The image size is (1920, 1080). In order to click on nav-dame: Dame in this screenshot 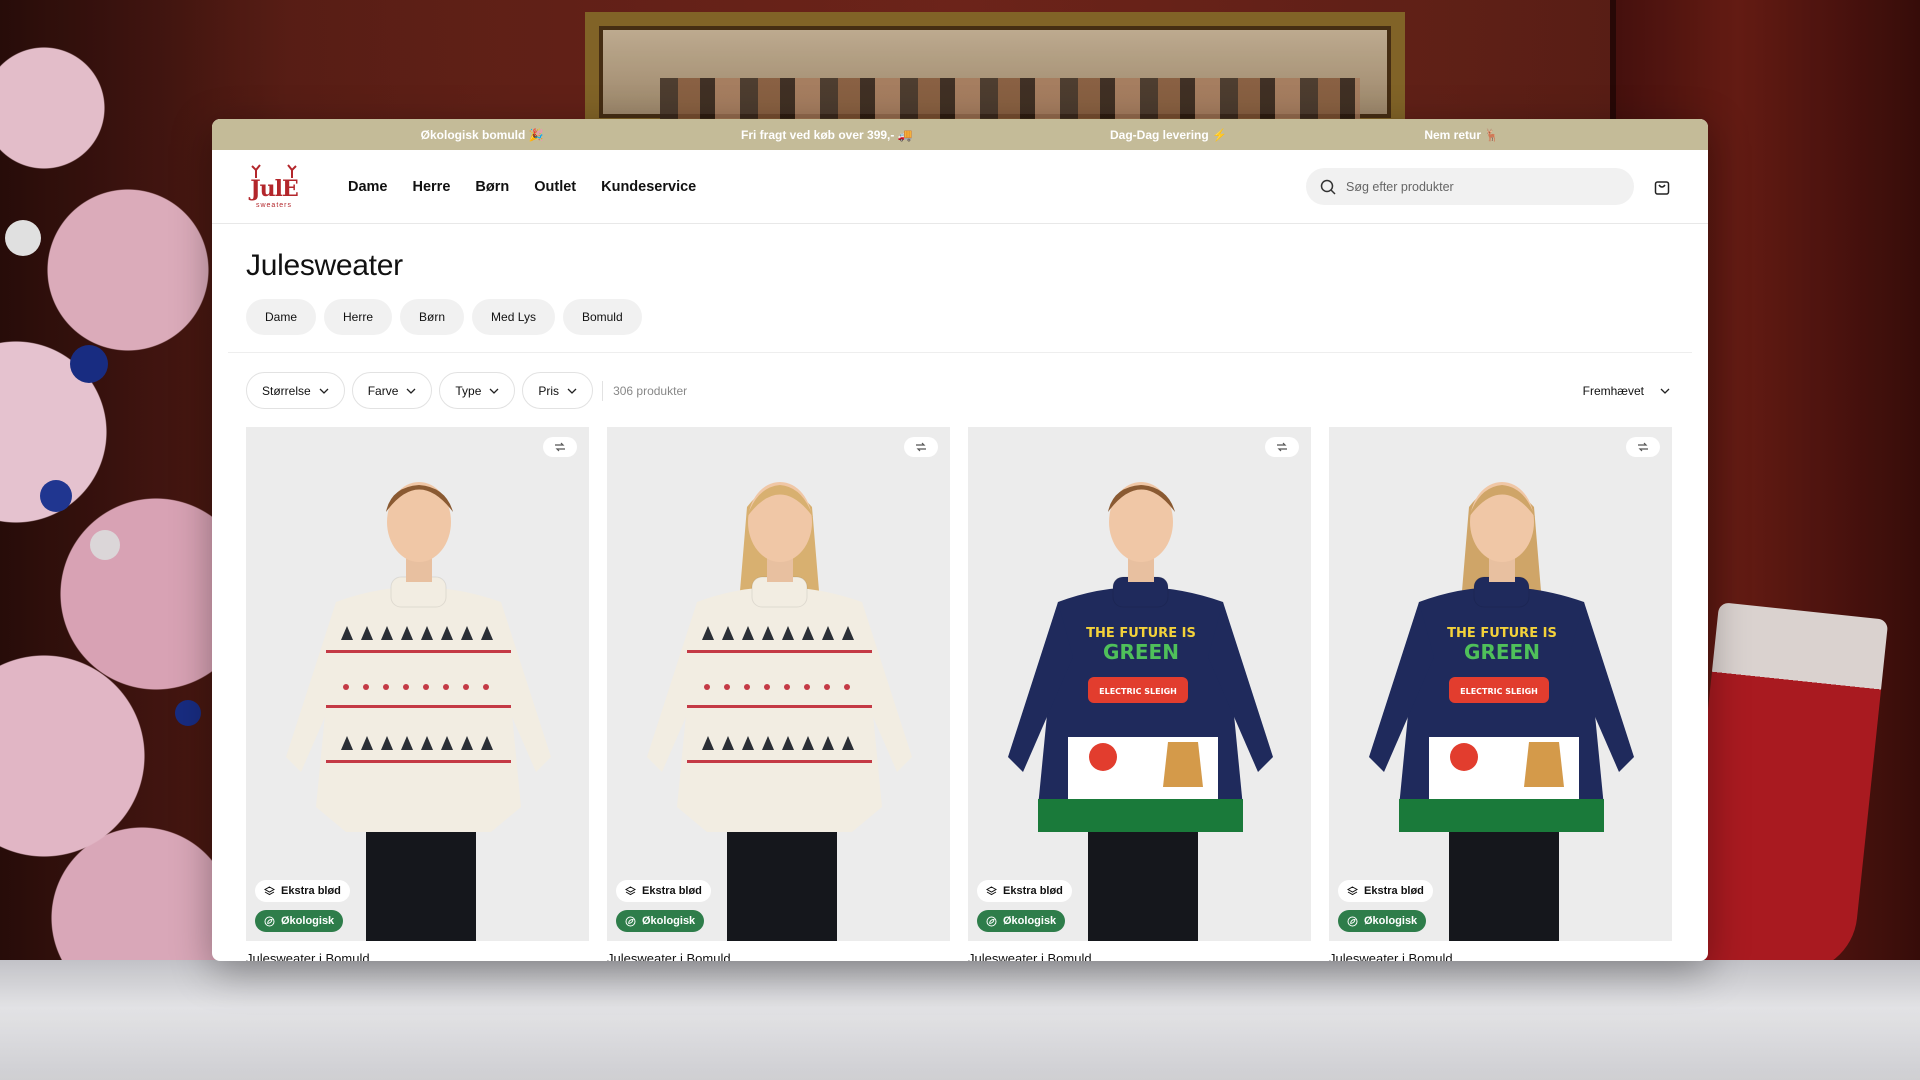, I will do `click(368, 187)`.